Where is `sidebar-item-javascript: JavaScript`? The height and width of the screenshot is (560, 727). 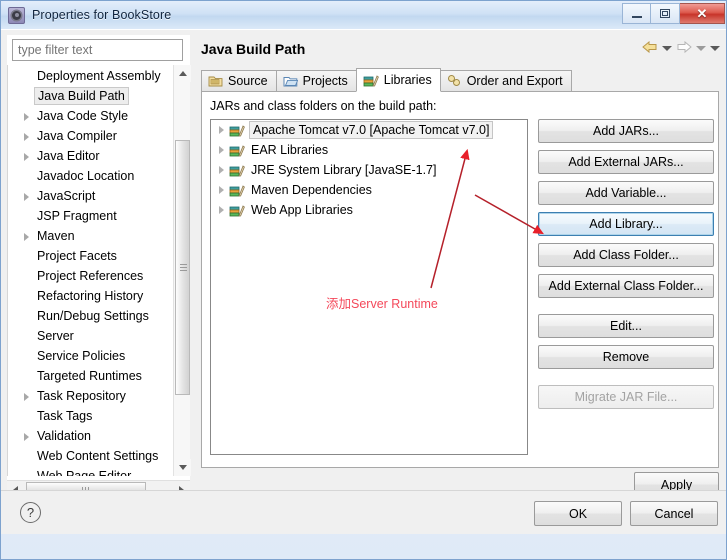
sidebar-item-javascript: JavaScript is located at coordinates (91, 196).